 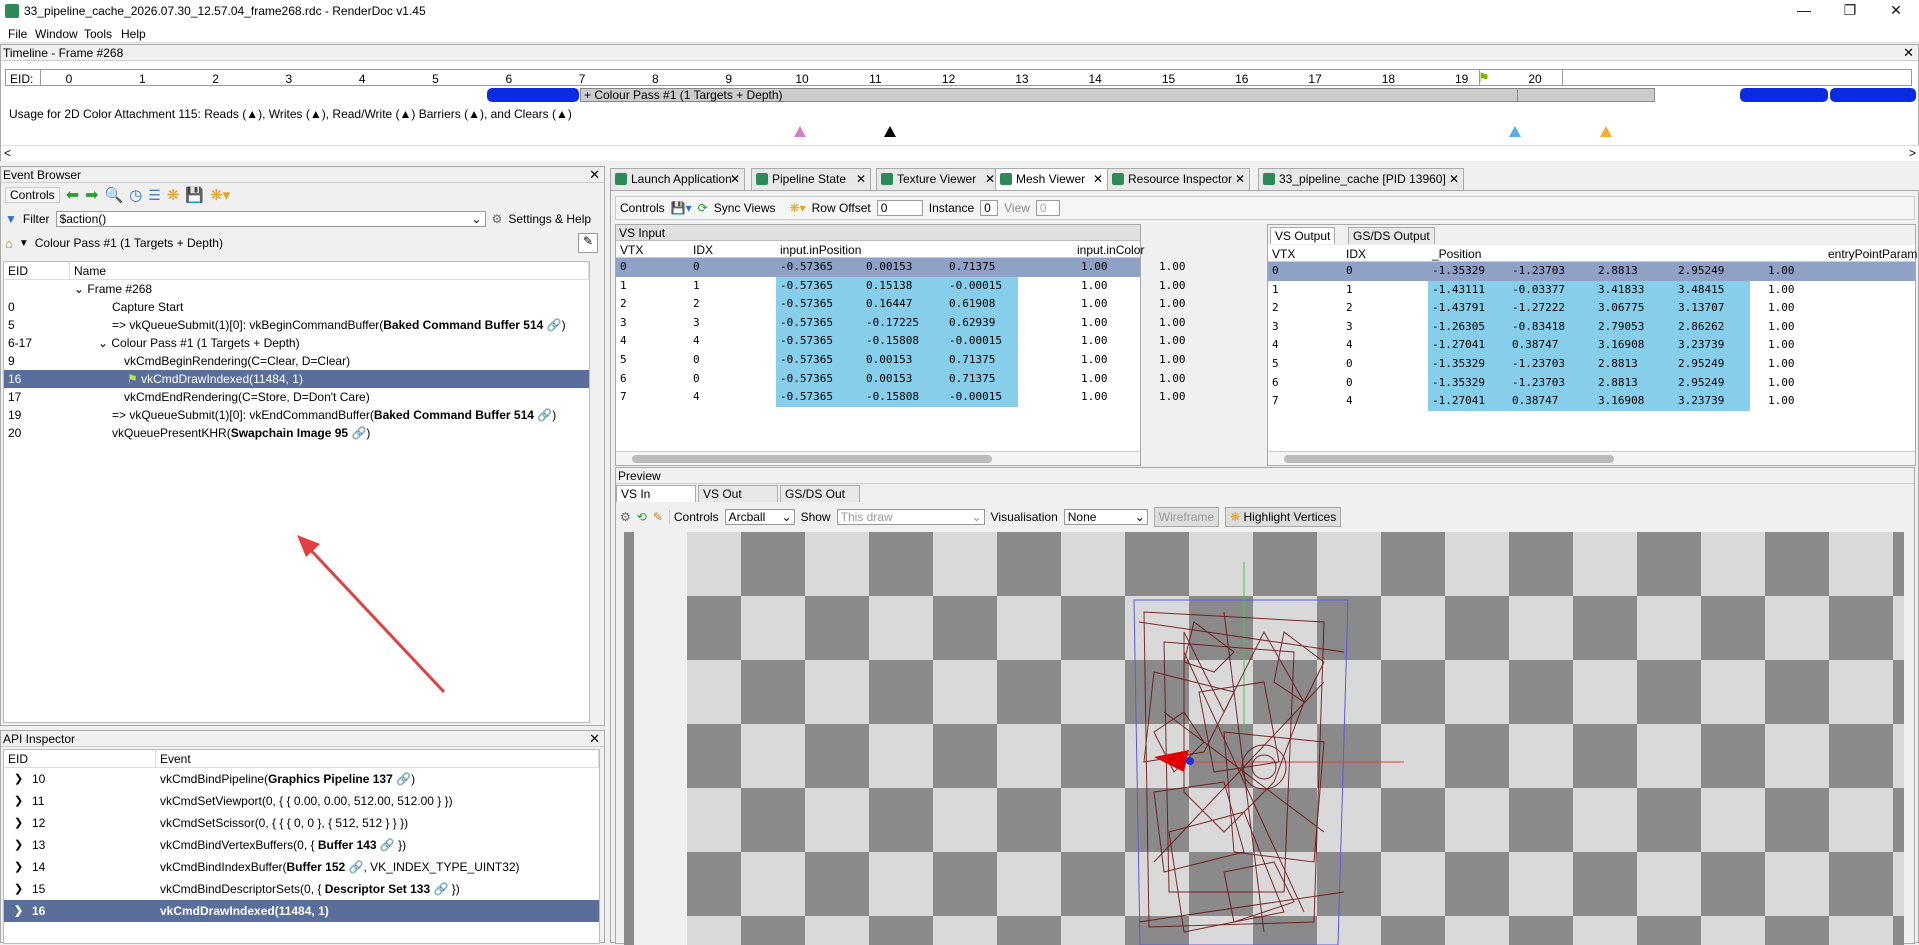 I want to click on tab-mesh-viewer: Mesh Viewer ✕, so click(x=1051, y=179).